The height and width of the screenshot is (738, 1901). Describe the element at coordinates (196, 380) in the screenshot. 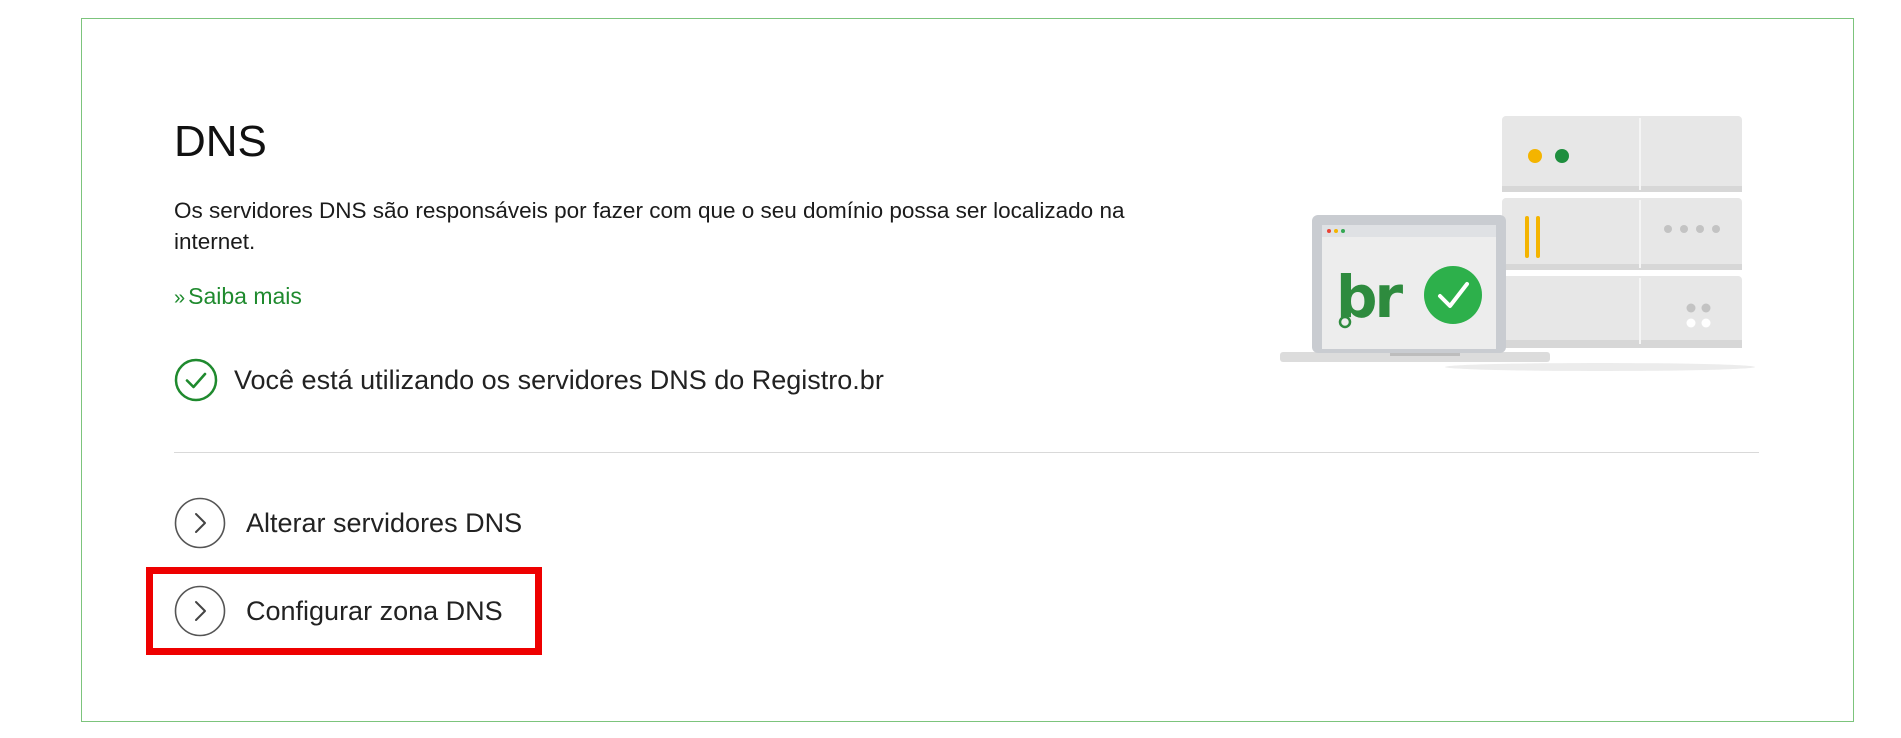

I see `check-circle-icon` at that location.